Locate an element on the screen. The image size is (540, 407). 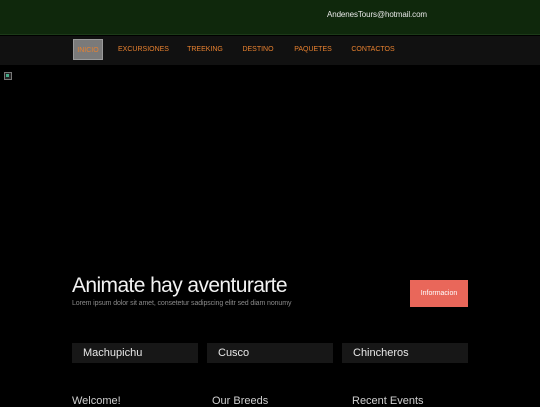
section-heading-breeds: Our Breeds is located at coordinates (240, 401).